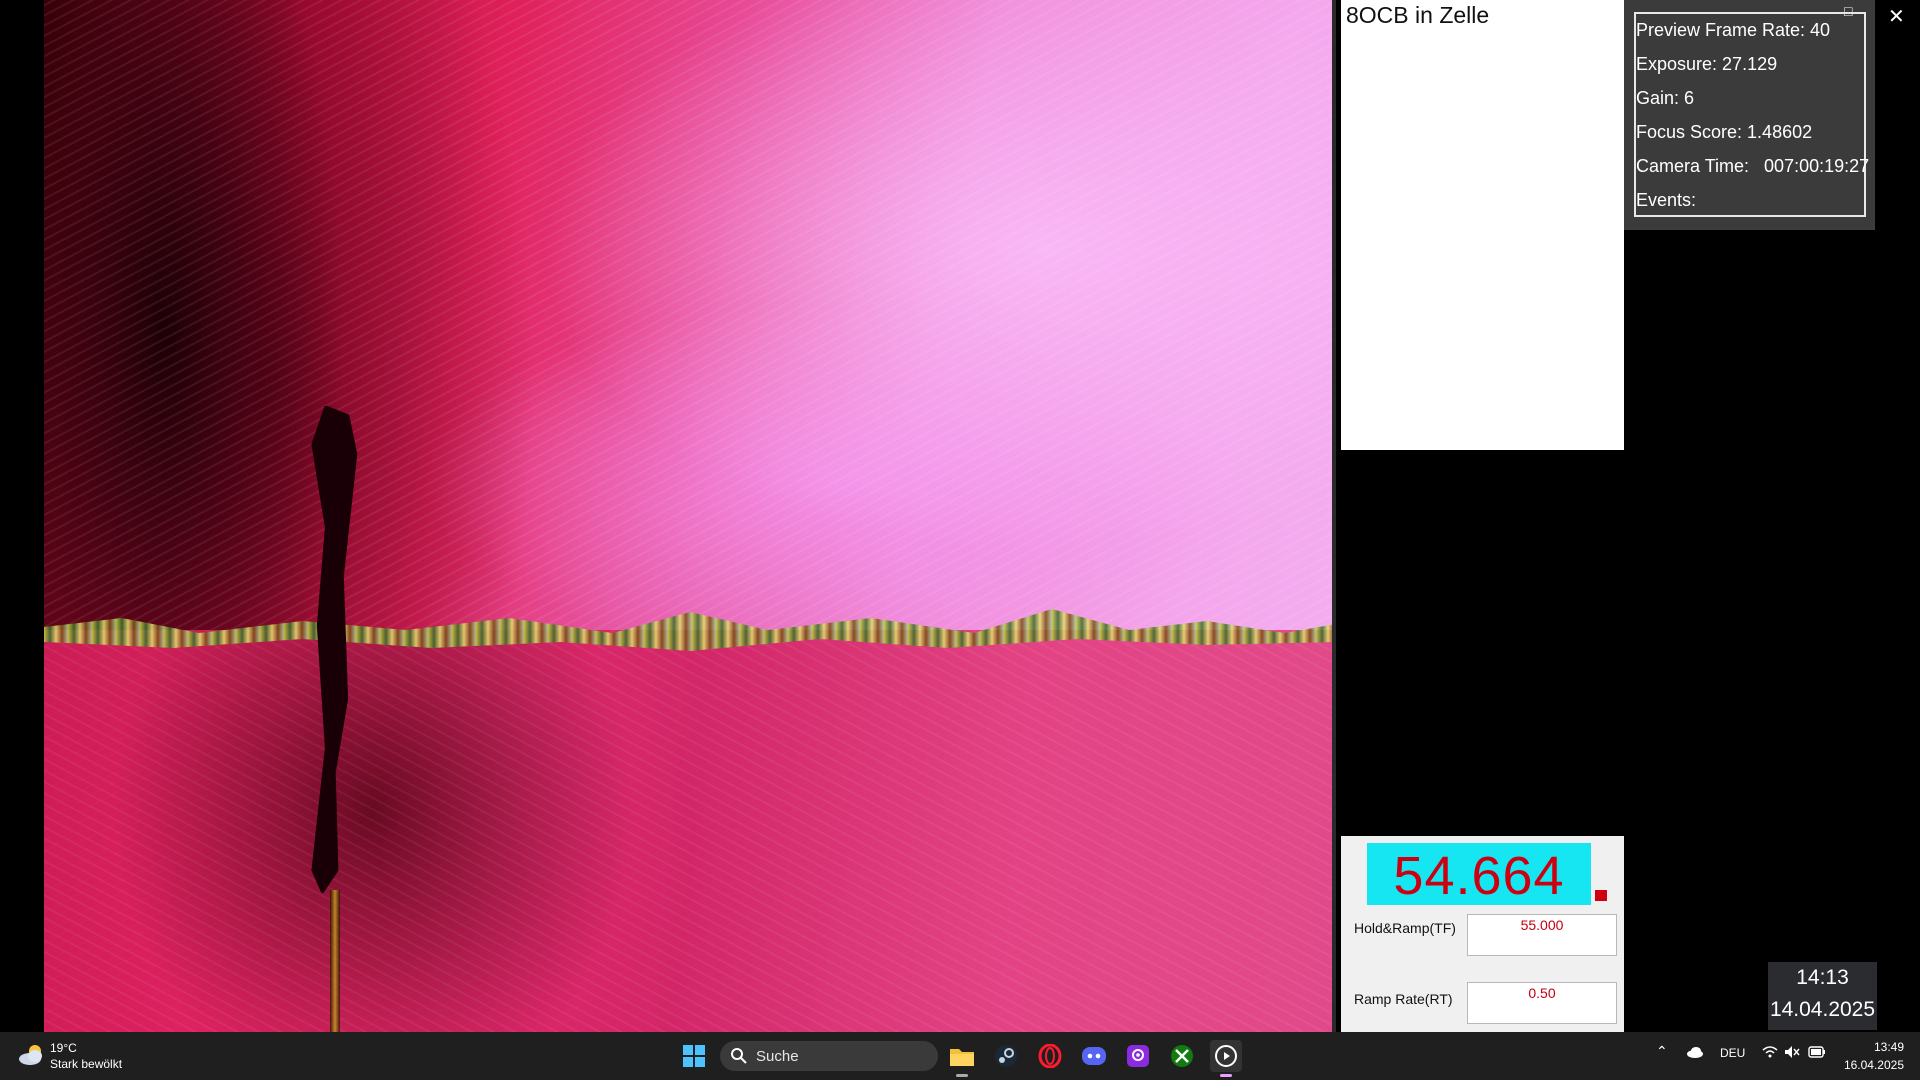 The image size is (1920, 1080). I want to click on file-explorer-button, so click(962, 1058).